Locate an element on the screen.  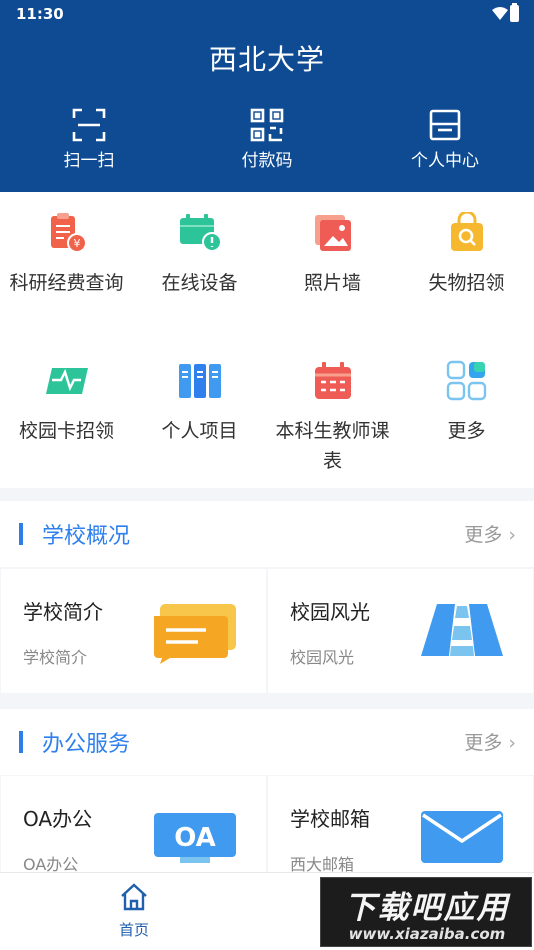
wifi-icon is located at coordinates (500, 13).